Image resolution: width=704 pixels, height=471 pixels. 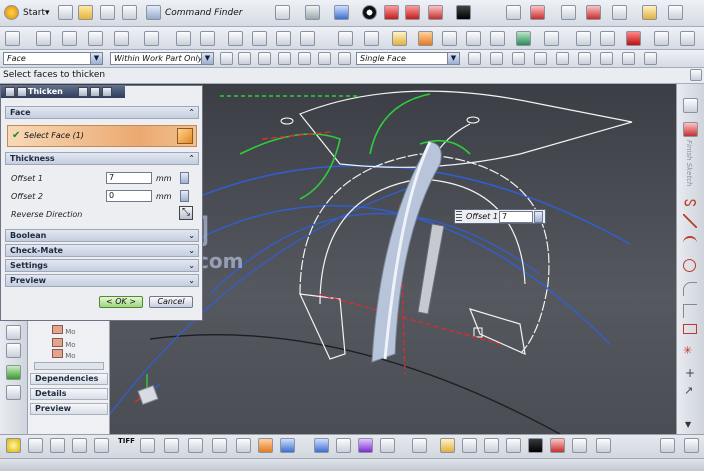 I want to click on edit-object-icon, so click(x=579, y=445).